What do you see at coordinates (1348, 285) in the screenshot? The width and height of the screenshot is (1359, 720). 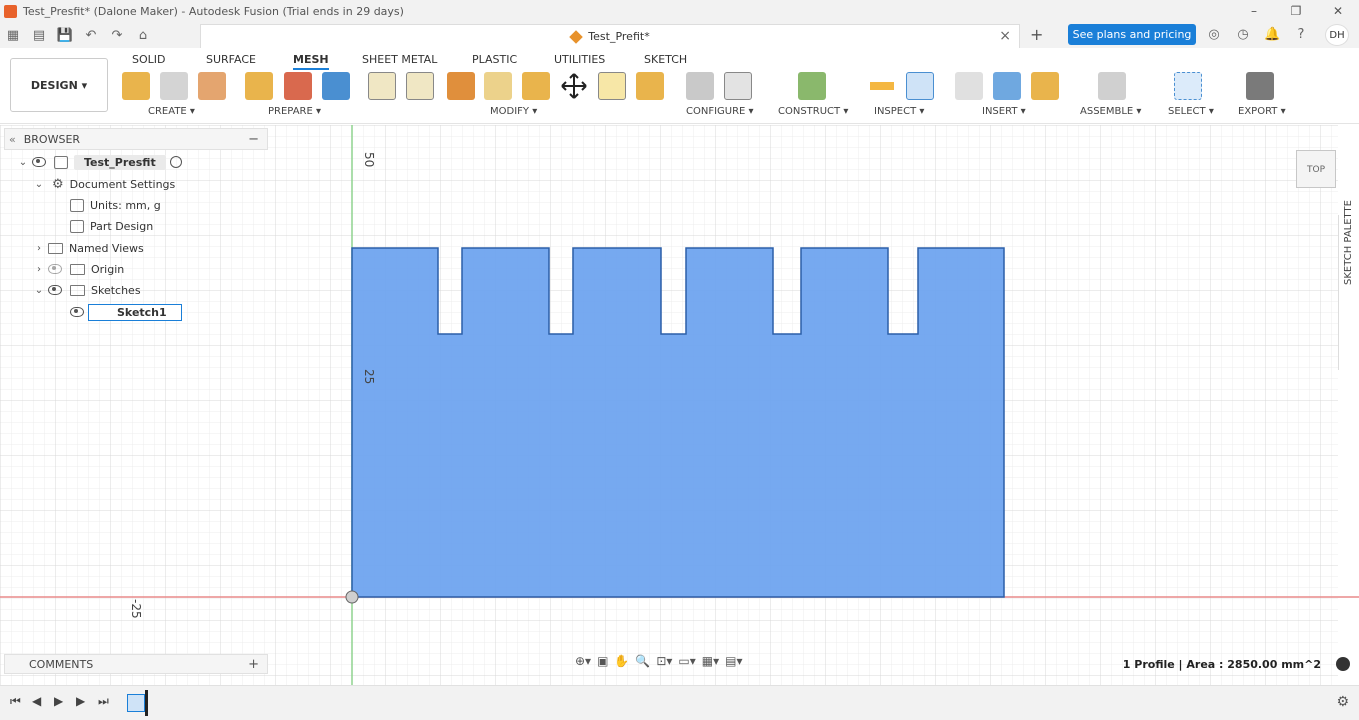 I see `sketch-palette-panel: SKETCH PALETTE` at bounding box center [1348, 285].